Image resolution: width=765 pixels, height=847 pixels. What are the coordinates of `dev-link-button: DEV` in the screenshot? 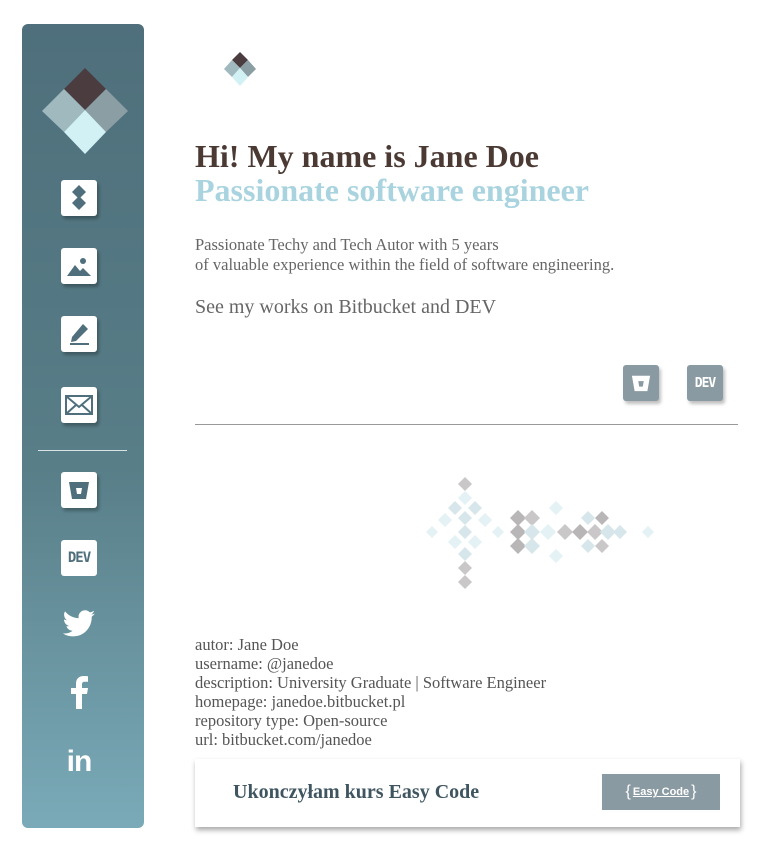 It's located at (705, 383).